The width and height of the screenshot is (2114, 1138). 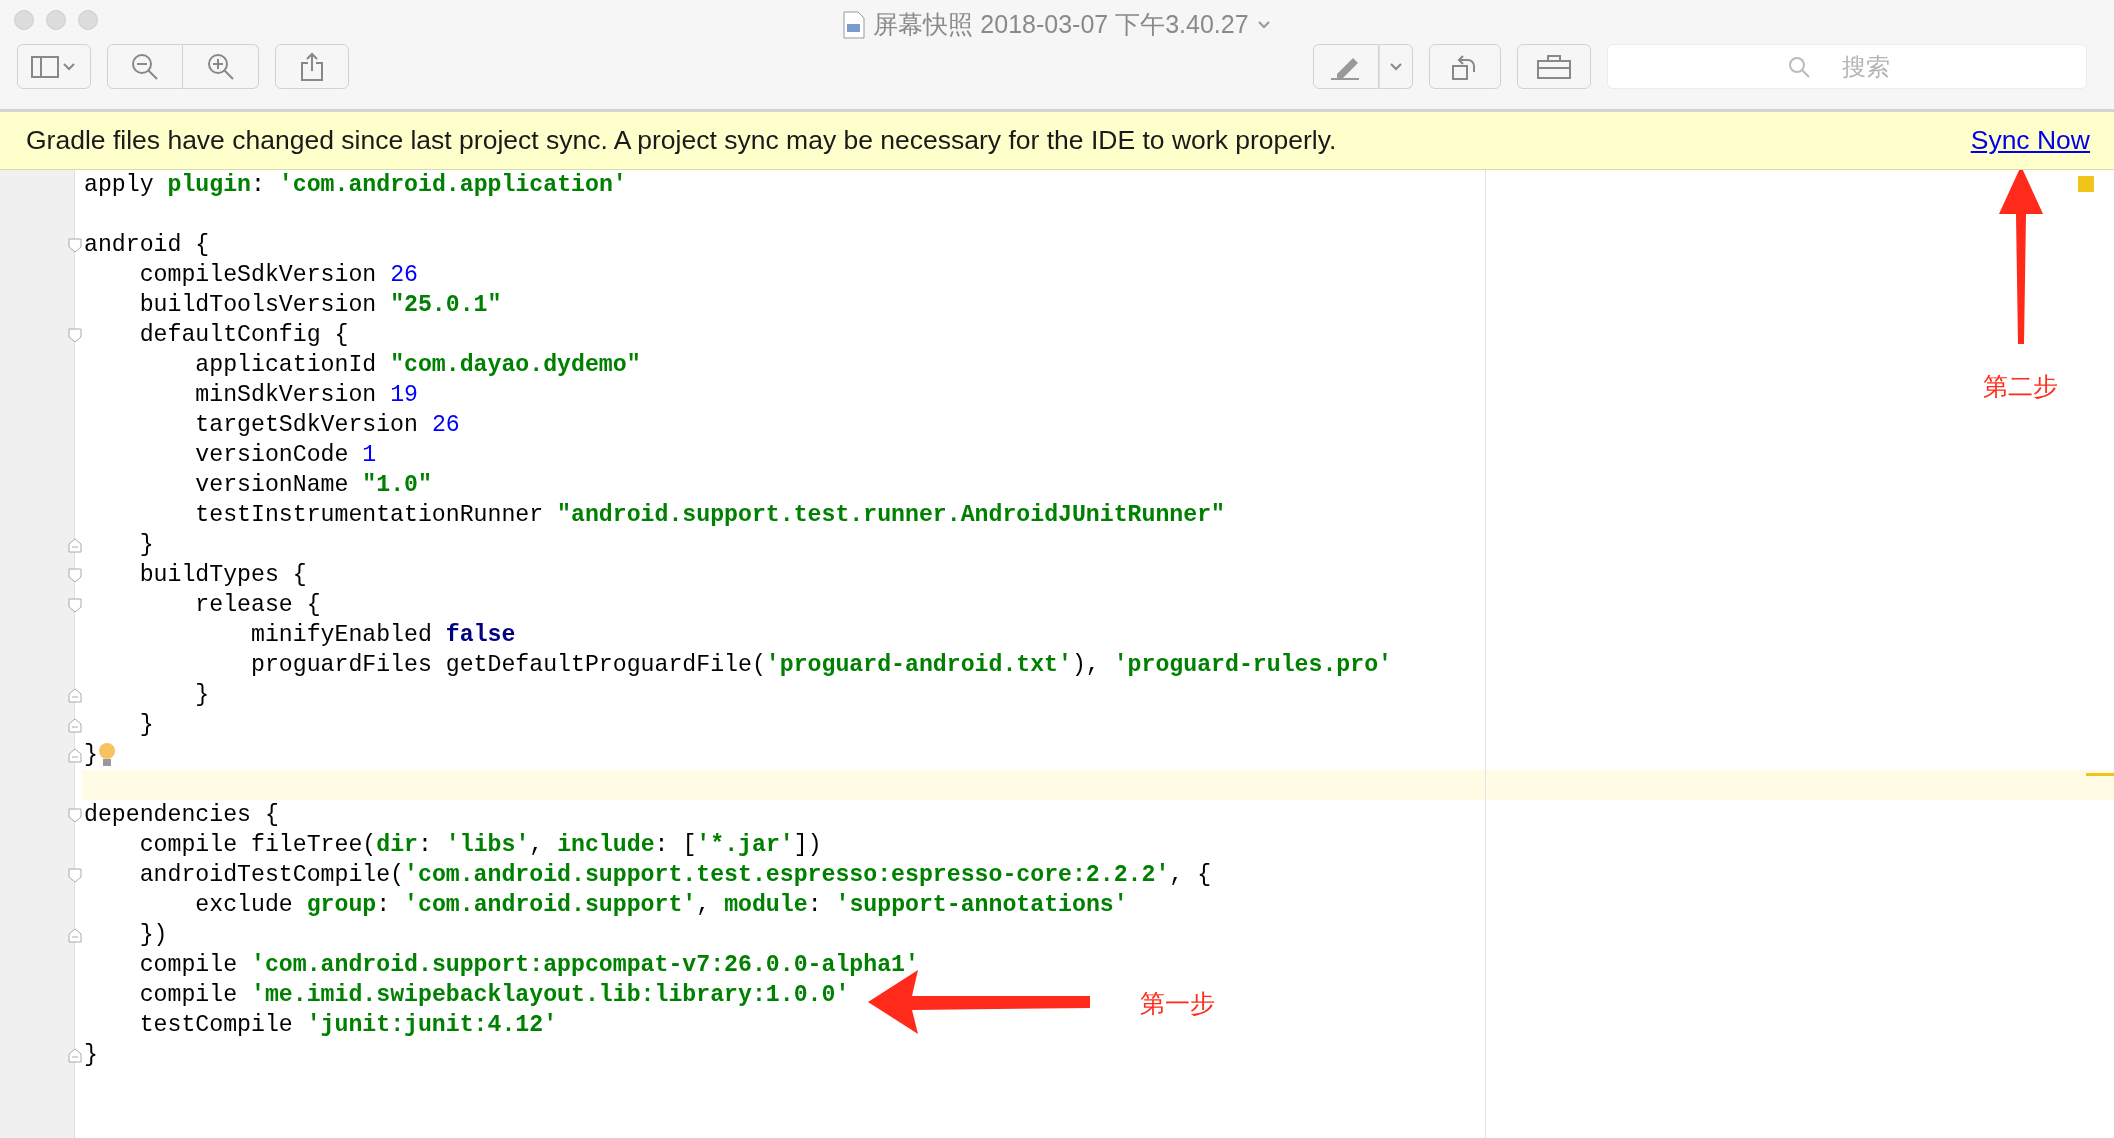 What do you see at coordinates (327, 425) in the screenshot?
I see `code-line: targetSdkVersion 26` at bounding box center [327, 425].